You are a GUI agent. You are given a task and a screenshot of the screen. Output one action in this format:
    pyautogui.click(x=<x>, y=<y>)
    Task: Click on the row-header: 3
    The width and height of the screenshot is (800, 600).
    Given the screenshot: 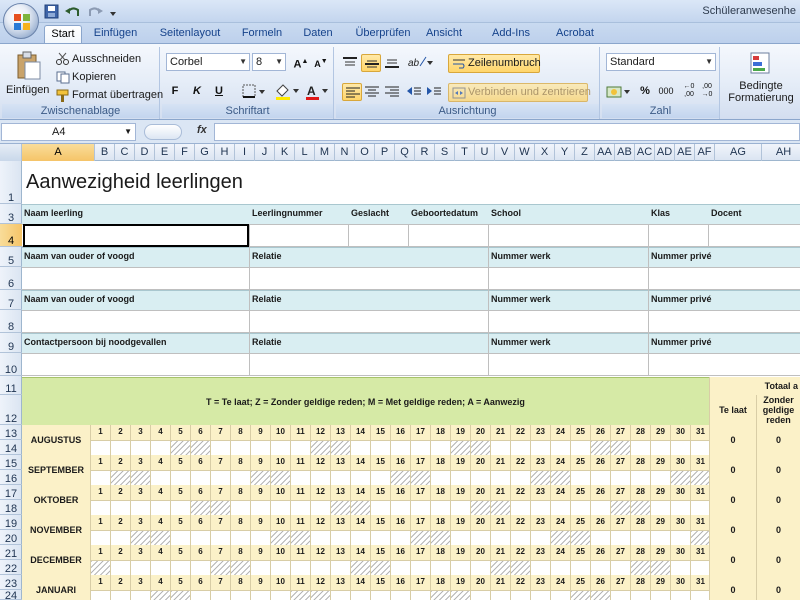 What is the action you would take?
    pyautogui.click(x=11, y=214)
    